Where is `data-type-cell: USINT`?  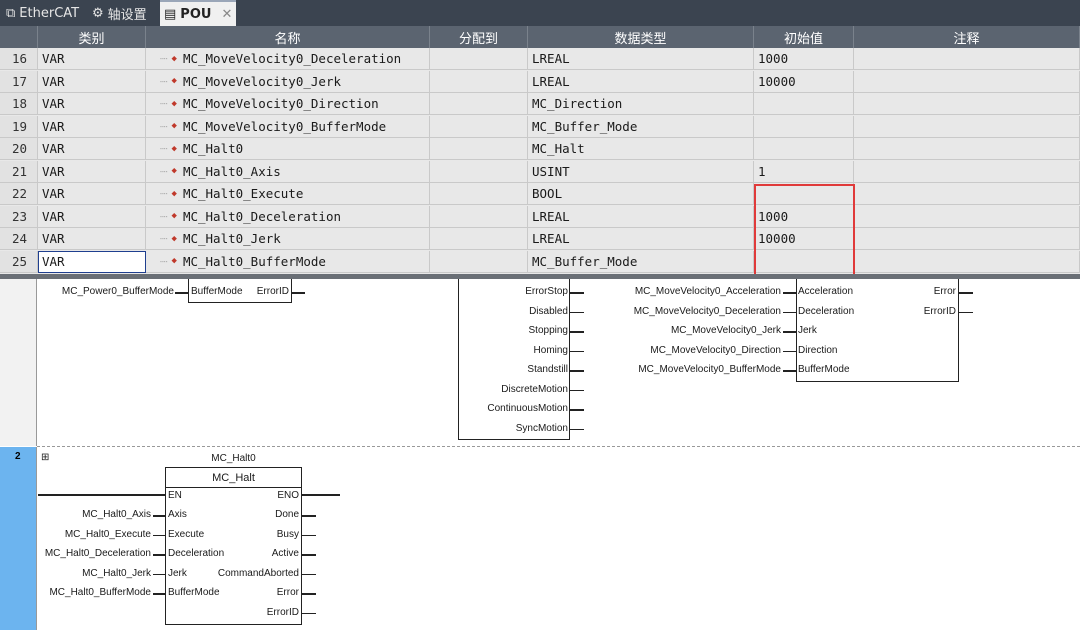
data-type-cell: USINT is located at coordinates (641, 171).